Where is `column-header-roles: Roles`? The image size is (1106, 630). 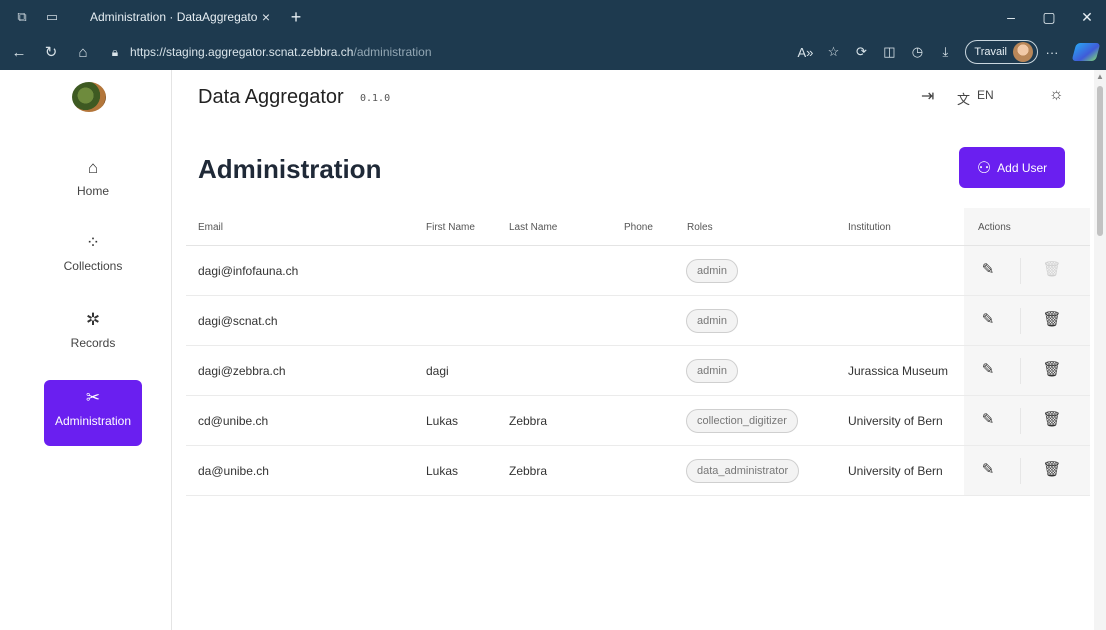 column-header-roles: Roles is located at coordinates (700, 227).